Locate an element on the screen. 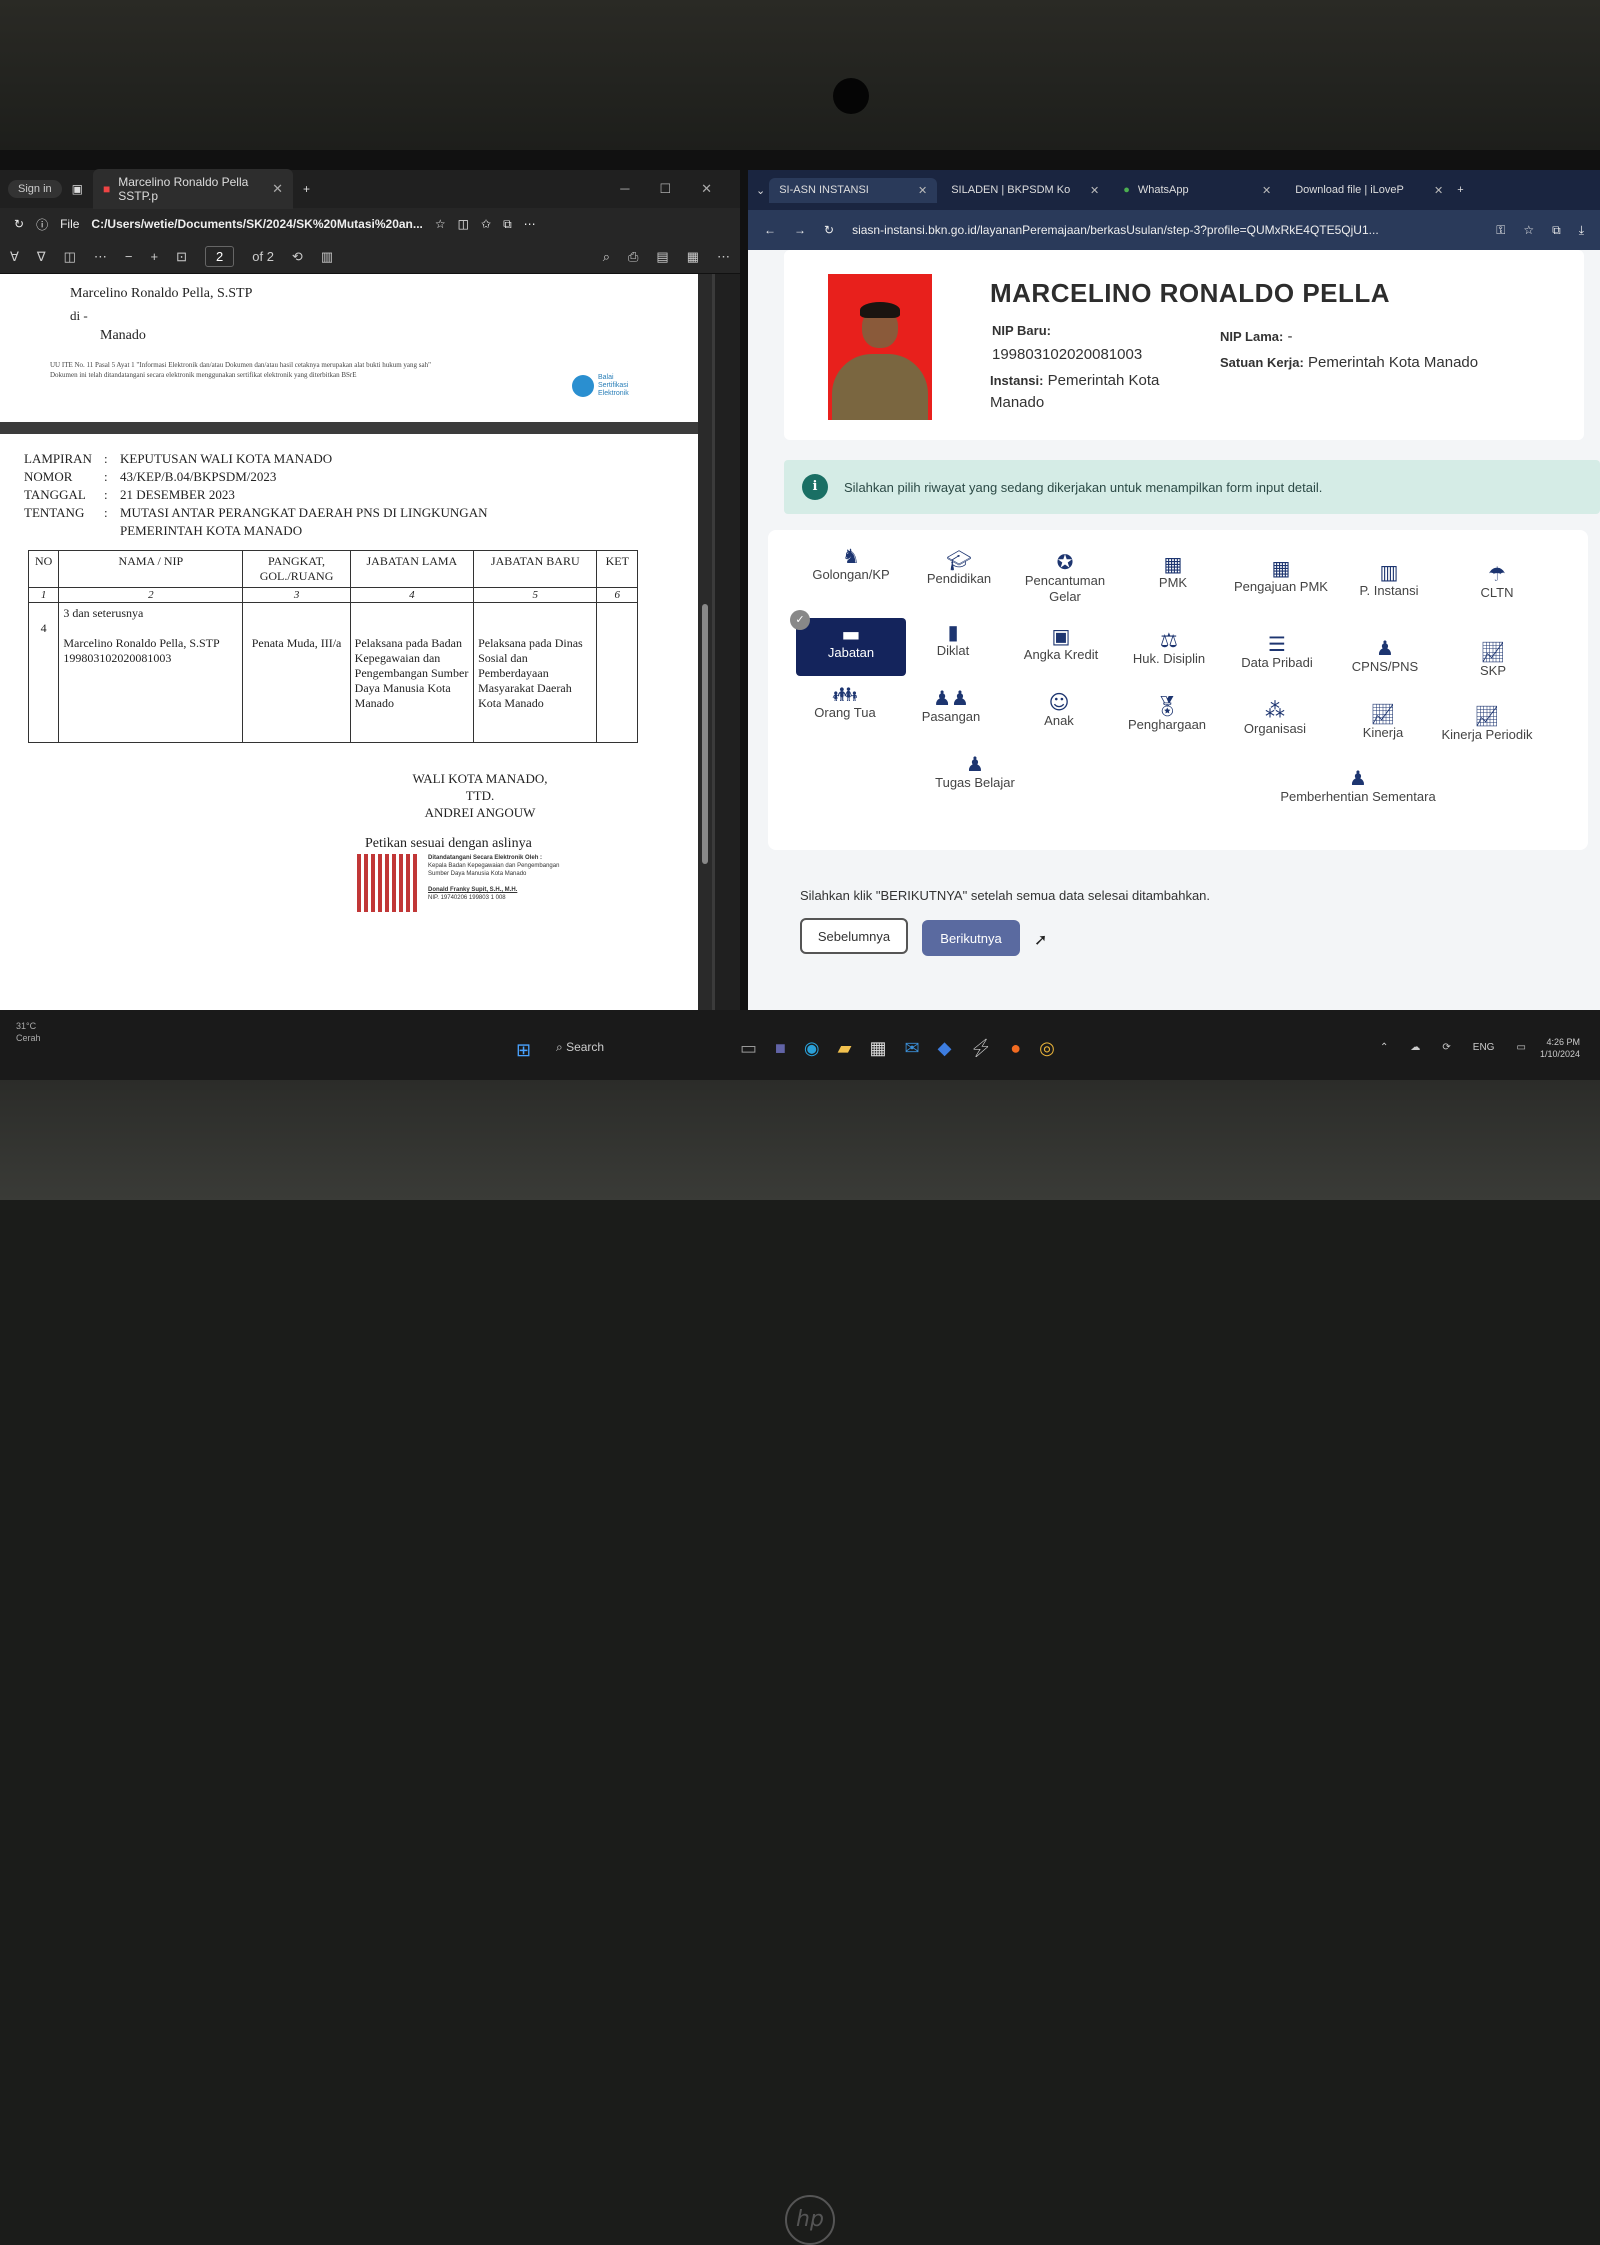 The width and height of the screenshot is (1600, 2245). pdf-scrollbar is located at coordinates (705, 647).